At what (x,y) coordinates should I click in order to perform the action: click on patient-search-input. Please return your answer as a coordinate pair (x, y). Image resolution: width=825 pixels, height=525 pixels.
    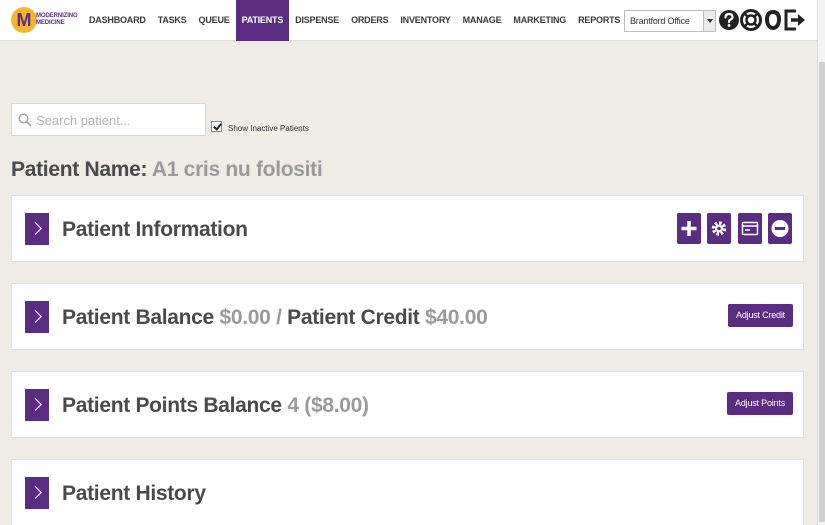
    Looking at the image, I should click on (116, 120).